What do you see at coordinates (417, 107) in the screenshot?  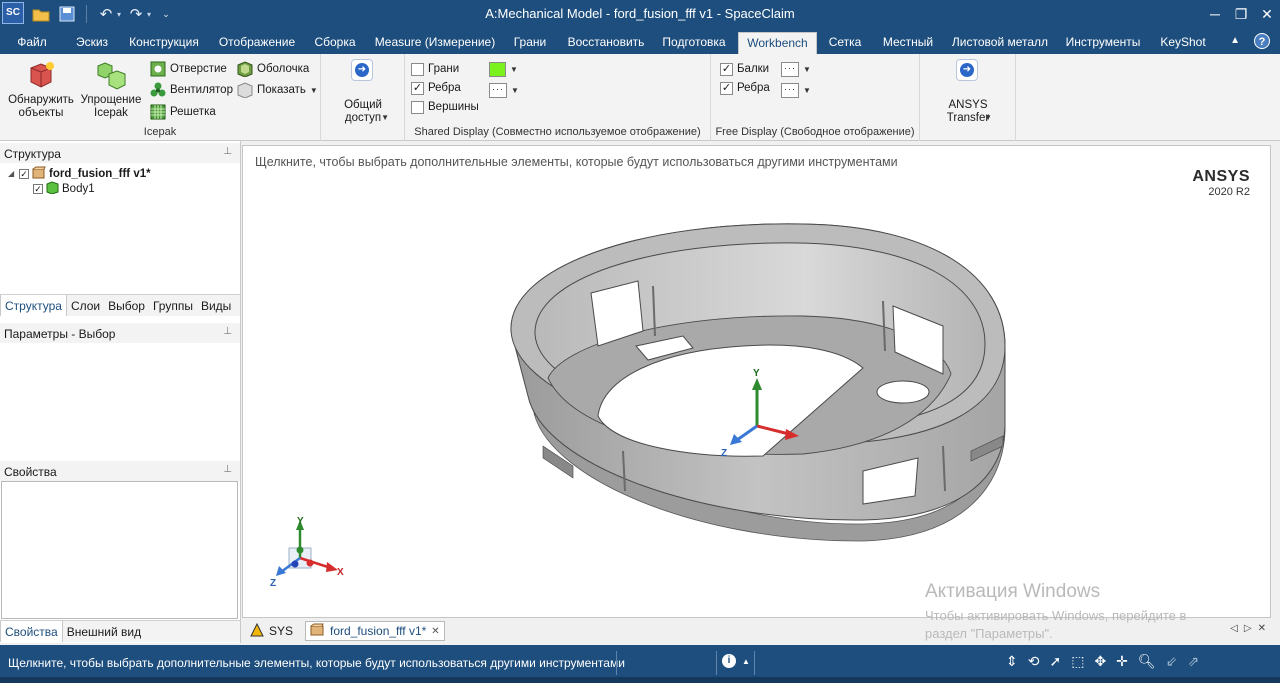 I see `shared-vertices-checkbox` at bounding box center [417, 107].